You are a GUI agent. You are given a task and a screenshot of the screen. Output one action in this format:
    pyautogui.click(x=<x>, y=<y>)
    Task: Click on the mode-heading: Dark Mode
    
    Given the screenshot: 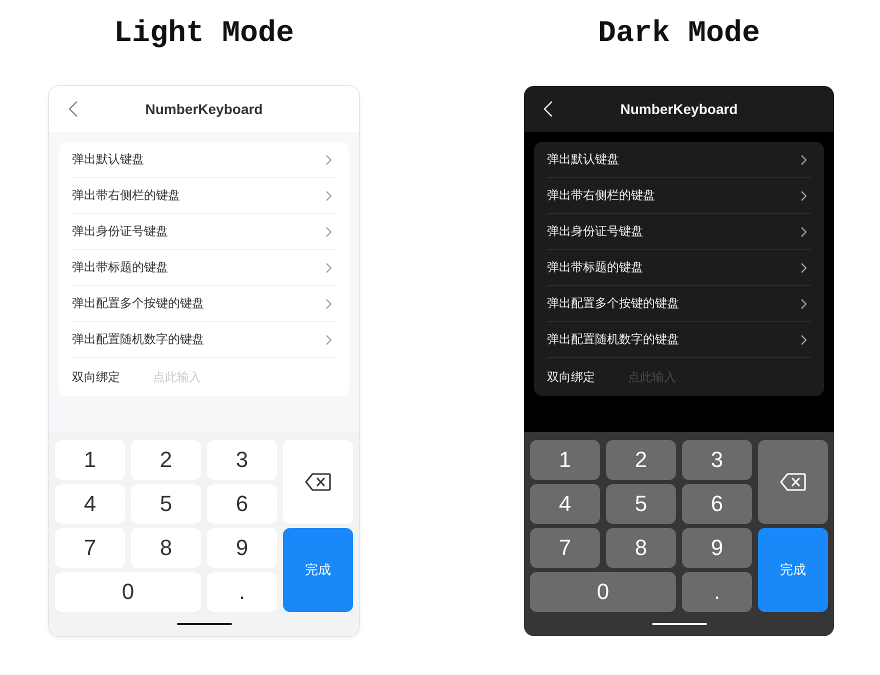 What is the action you would take?
    pyautogui.click(x=679, y=34)
    